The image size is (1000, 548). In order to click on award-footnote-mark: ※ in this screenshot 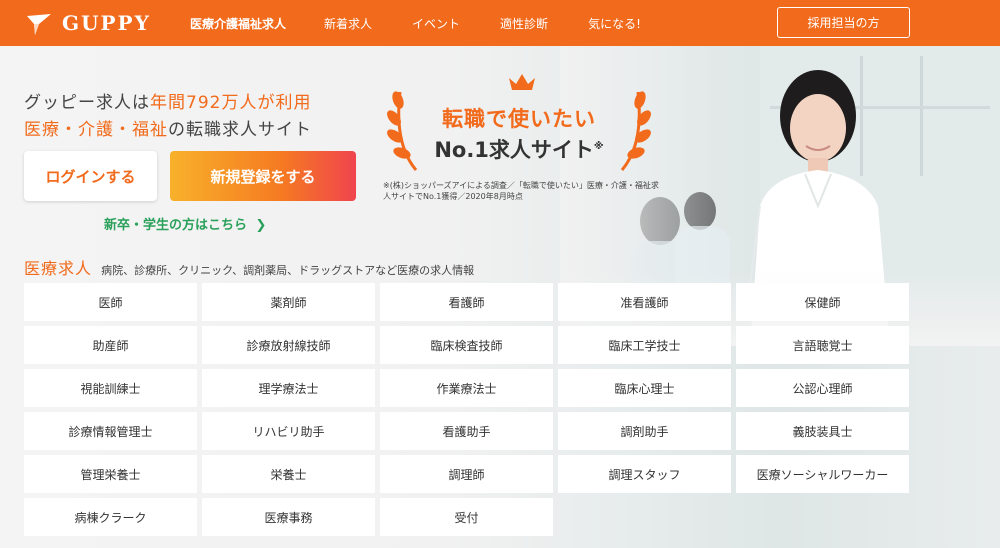, I will do `click(598, 146)`.